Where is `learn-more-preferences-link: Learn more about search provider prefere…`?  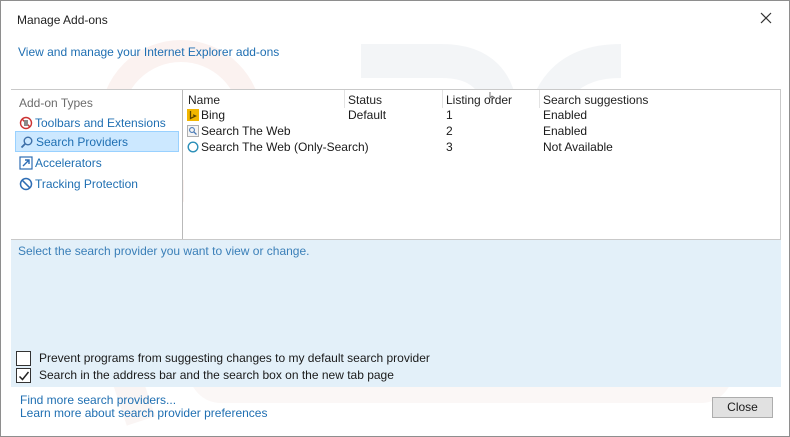 learn-more-preferences-link: Learn more about search provider prefere… is located at coordinates (143, 413).